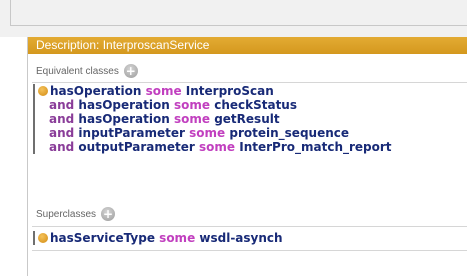  Describe the element at coordinates (77, 71) in the screenshot. I see `equivalent-classes-label: Equivalent classes` at that location.